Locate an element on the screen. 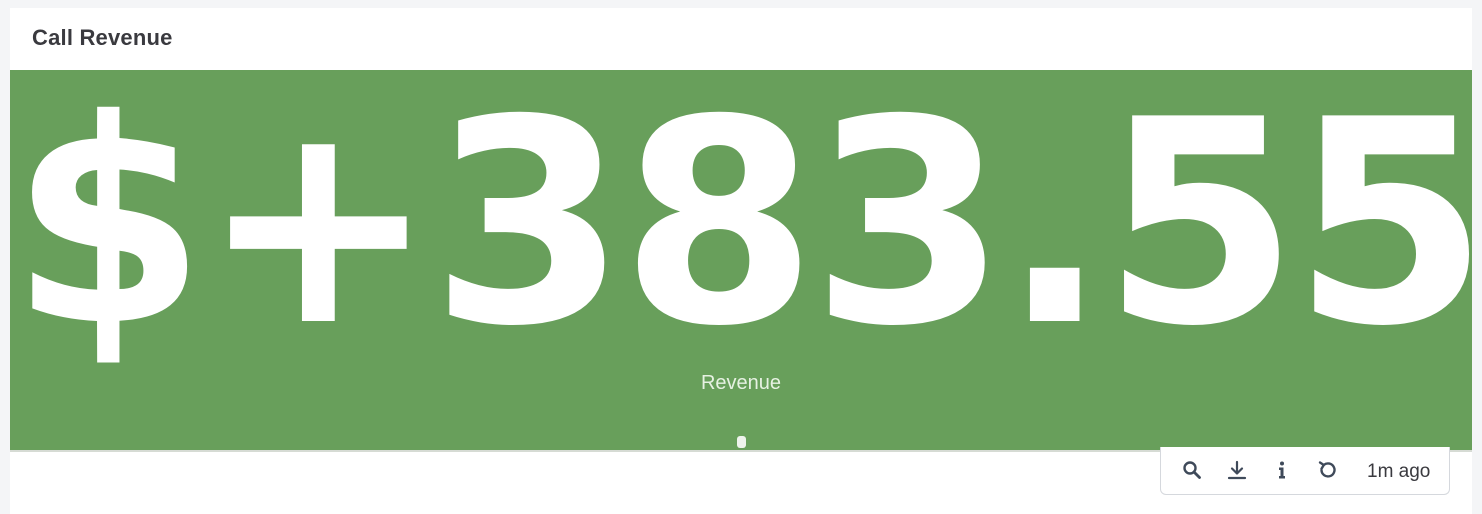 This screenshot has height=514, width=1482. info-icon is located at coordinates (1282, 470).